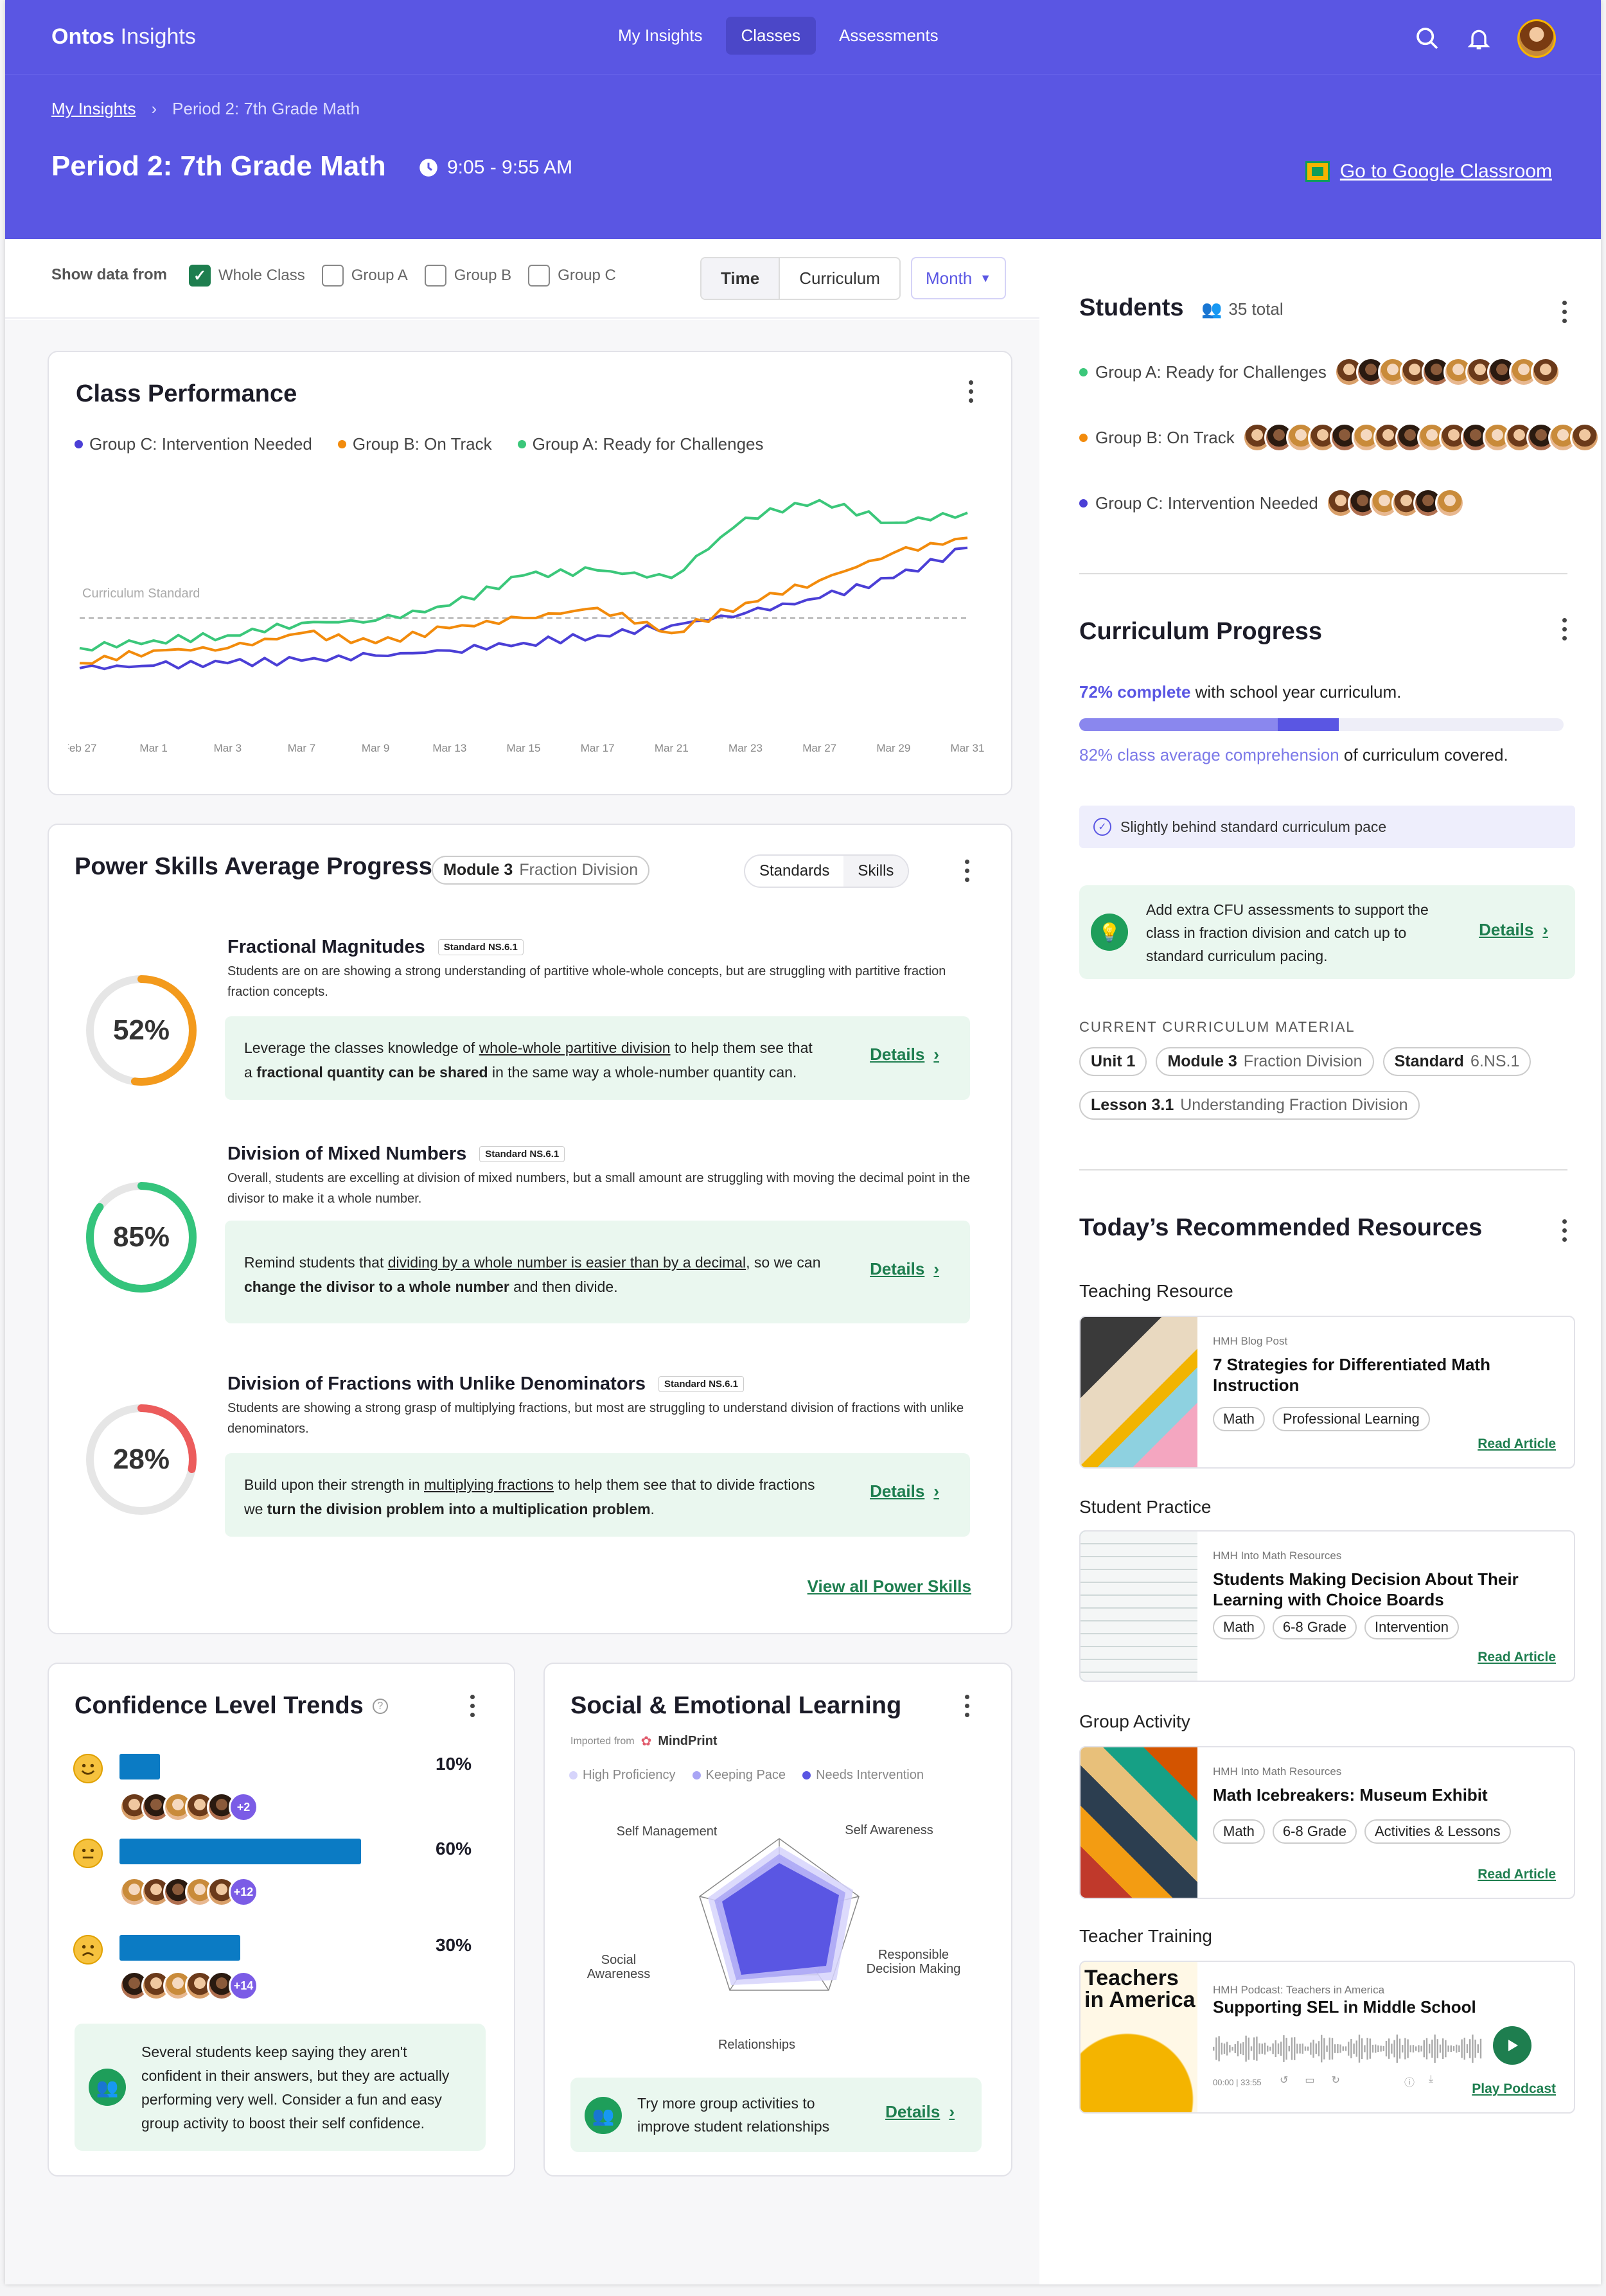 The image size is (1606, 2296). Describe the element at coordinates (1131, 307) in the screenshot. I see `section-title: Students` at that location.